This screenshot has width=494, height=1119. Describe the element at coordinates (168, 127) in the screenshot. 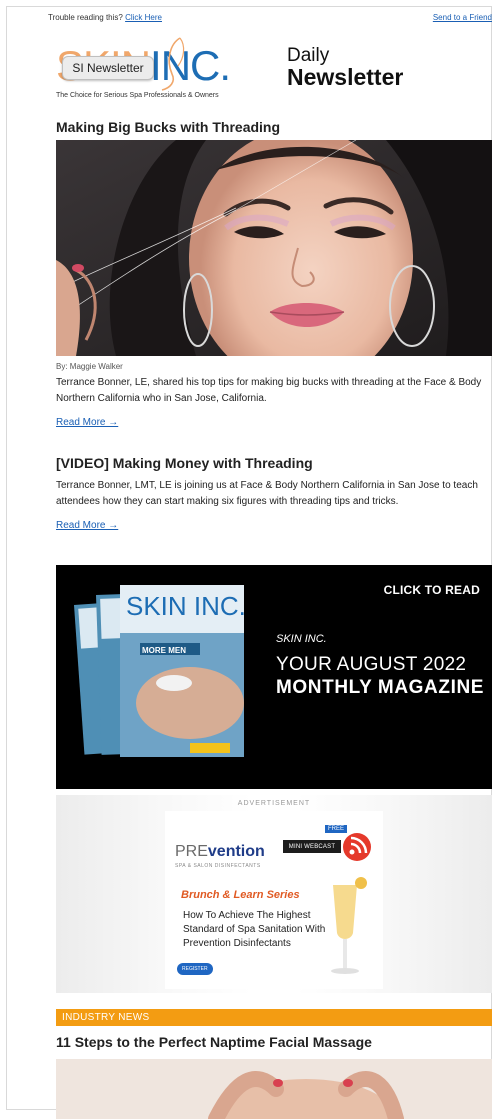

I see `article-1-title: Making Big Bucks with Threading` at that location.